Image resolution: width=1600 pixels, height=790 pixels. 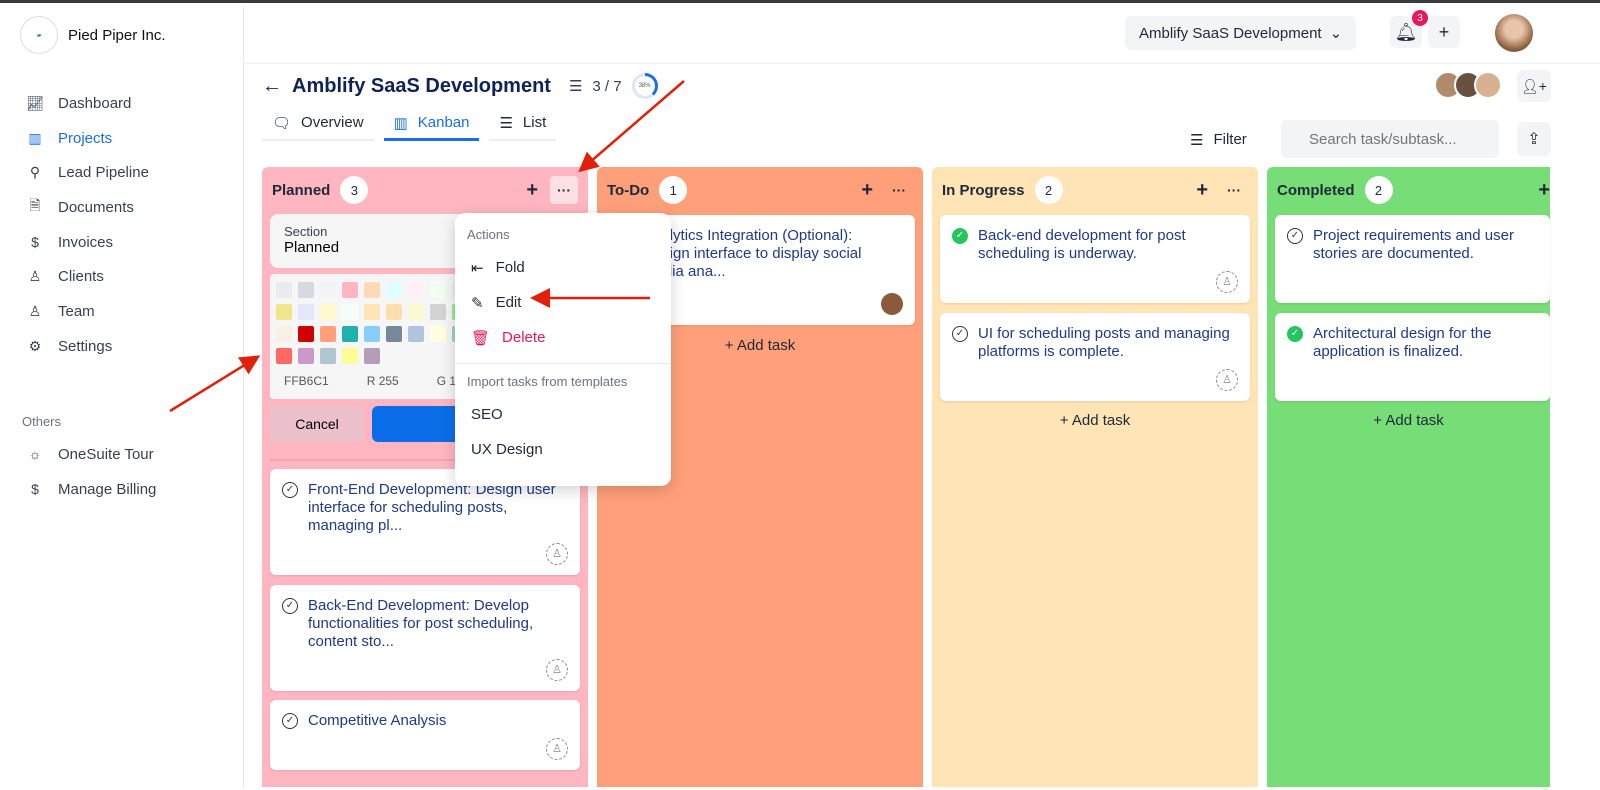 I want to click on search-input, so click(x=1390, y=139).